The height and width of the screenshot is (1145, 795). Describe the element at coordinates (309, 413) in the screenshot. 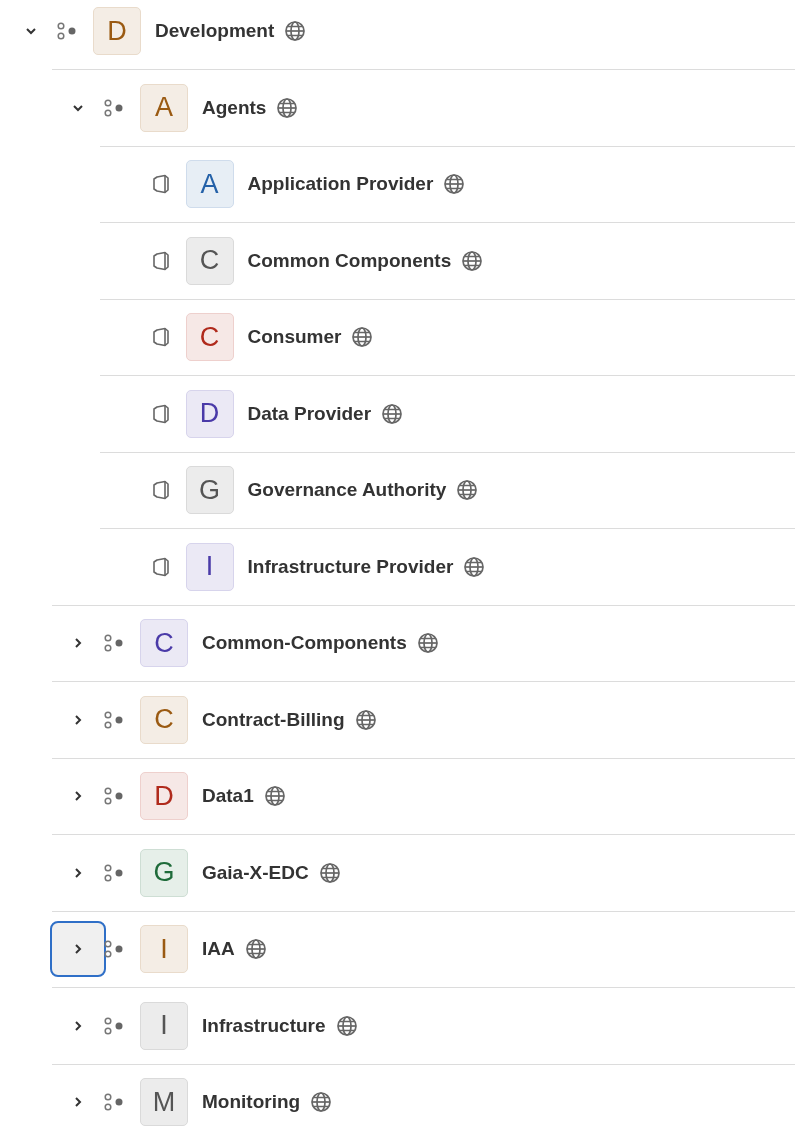

I see `item-name: Data Provider` at that location.